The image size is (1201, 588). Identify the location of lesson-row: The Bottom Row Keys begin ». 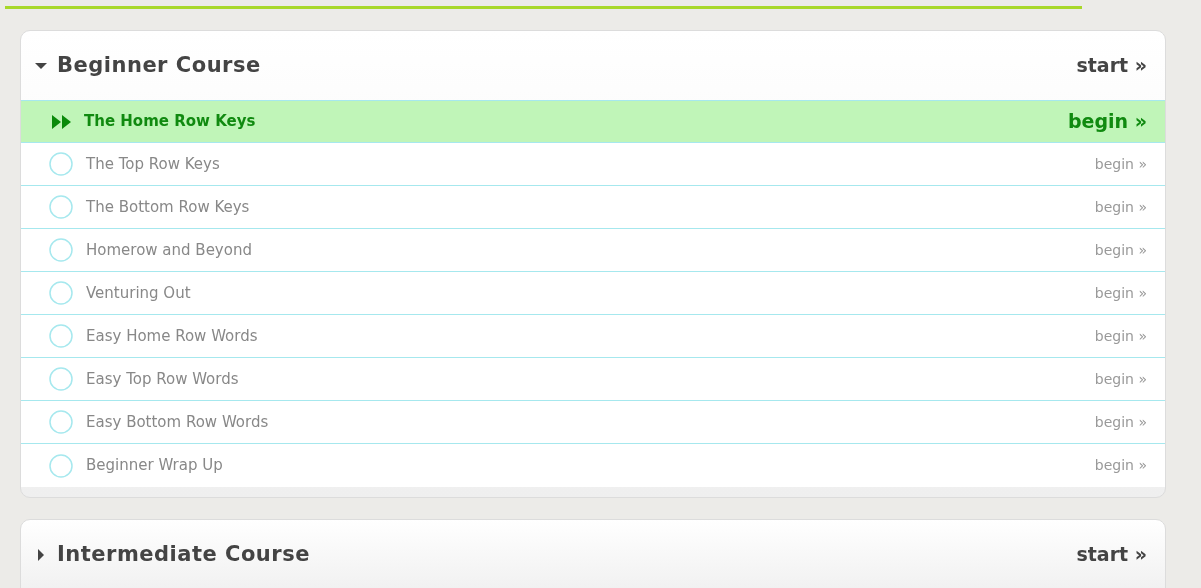
(593, 207).